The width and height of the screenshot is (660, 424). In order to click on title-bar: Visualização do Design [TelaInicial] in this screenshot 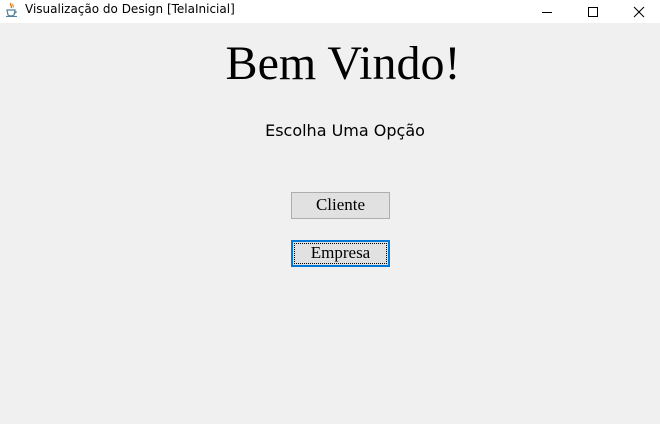, I will do `click(330, 11)`.